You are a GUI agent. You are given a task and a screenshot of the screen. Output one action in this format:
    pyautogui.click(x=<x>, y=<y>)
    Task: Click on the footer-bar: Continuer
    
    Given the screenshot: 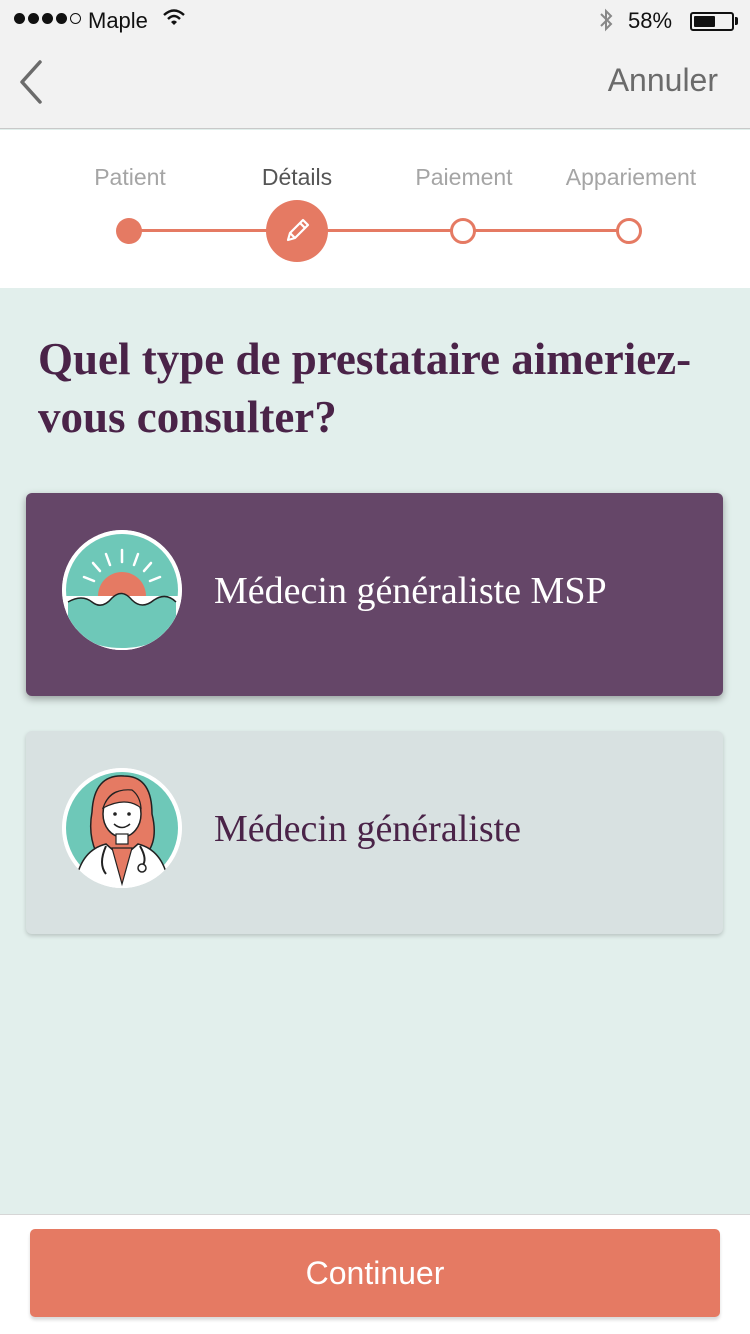 What is the action you would take?
    pyautogui.click(x=375, y=1274)
    